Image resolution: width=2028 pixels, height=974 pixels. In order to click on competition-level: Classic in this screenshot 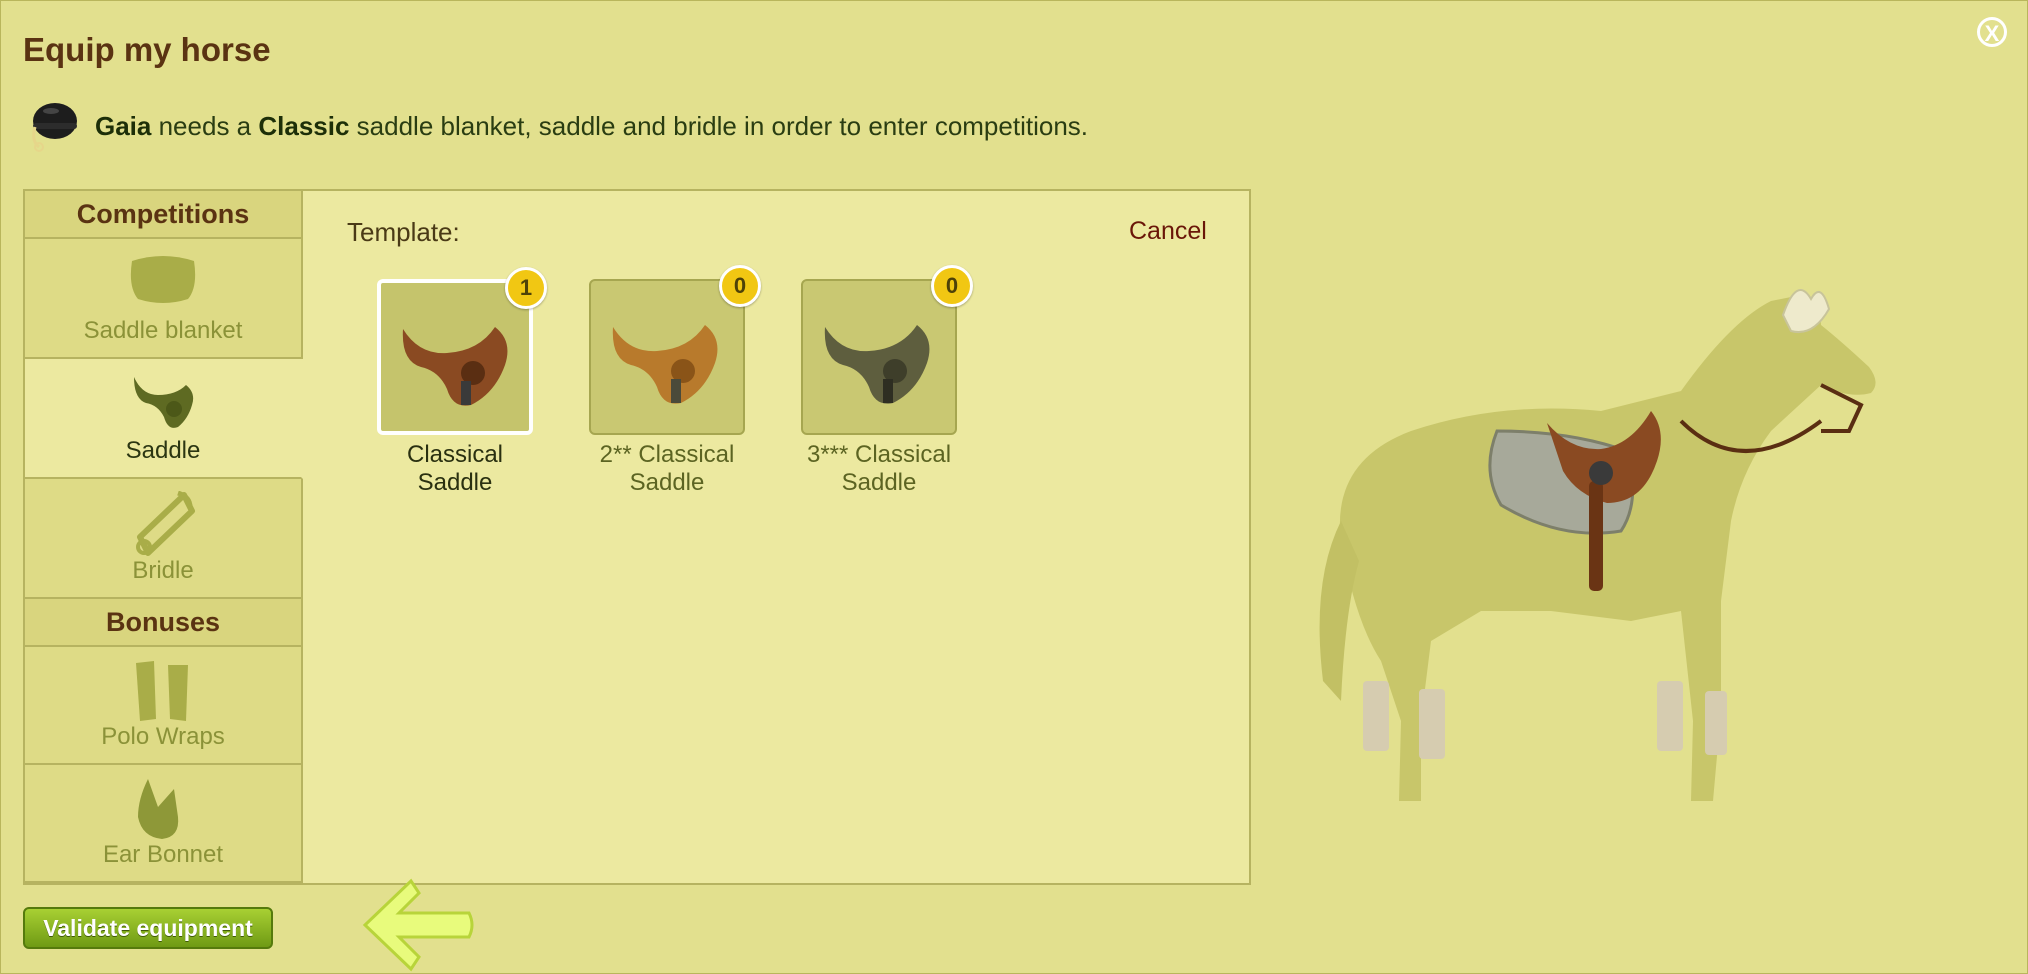, I will do `click(304, 125)`.